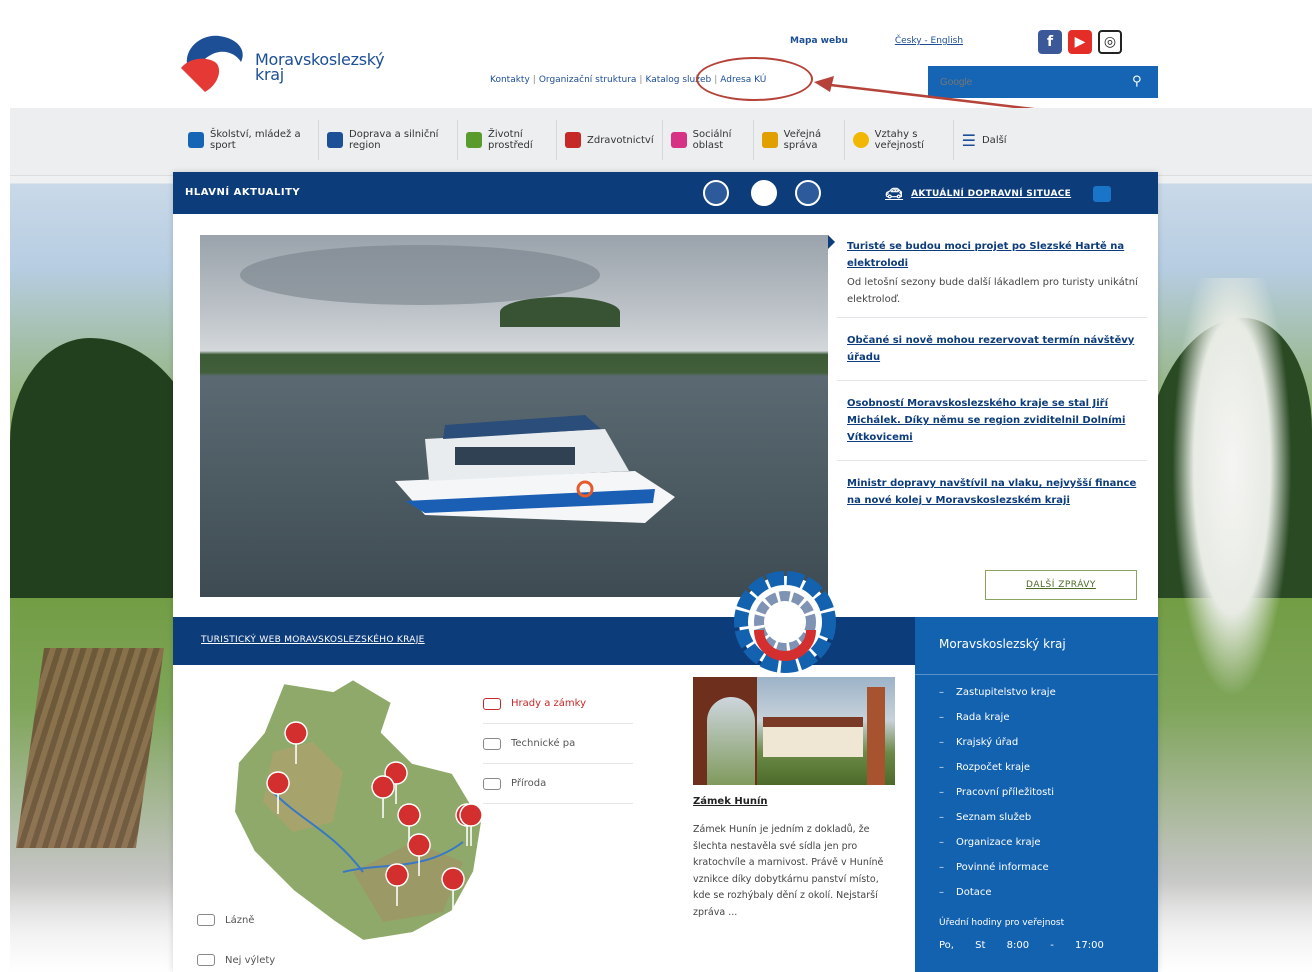 This screenshot has height=972, width=1312. I want to click on region-logo, so click(215, 64).